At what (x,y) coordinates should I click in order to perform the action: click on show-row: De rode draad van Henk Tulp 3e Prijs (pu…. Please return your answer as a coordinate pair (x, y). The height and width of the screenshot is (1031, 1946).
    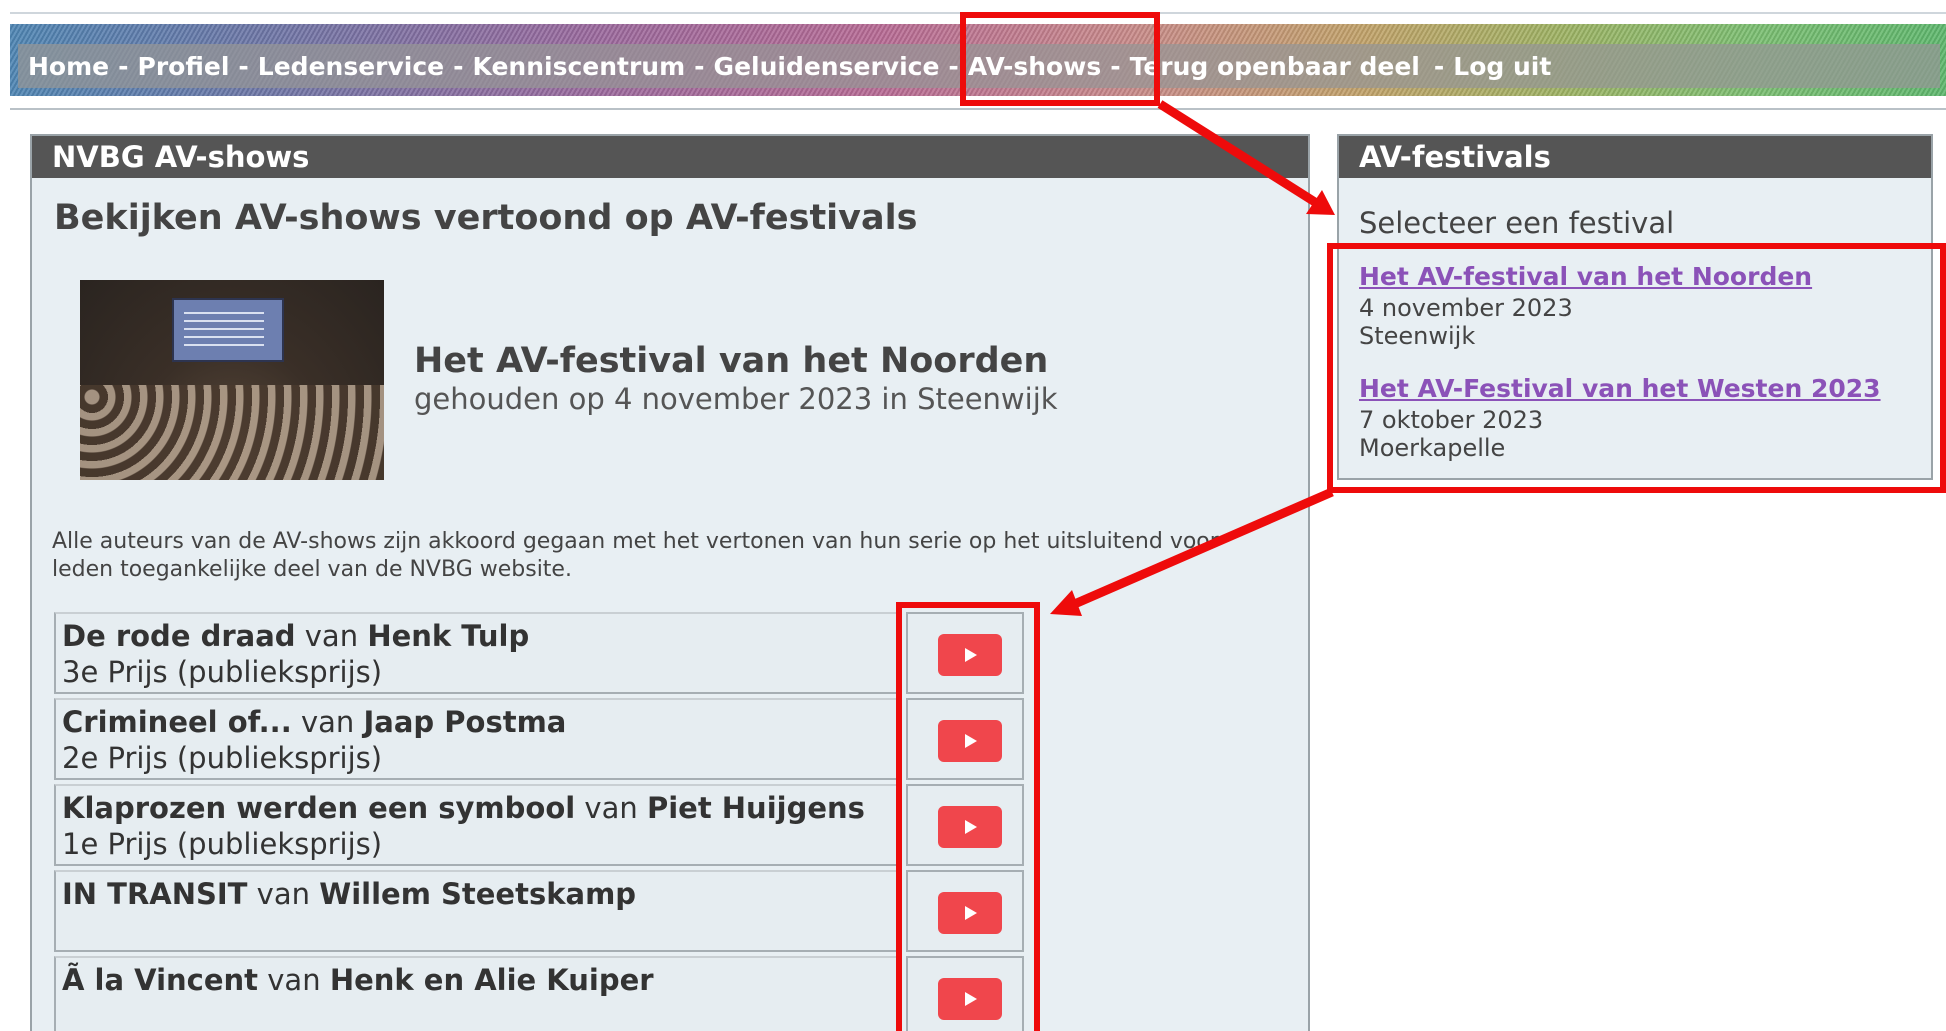
    Looking at the image, I should click on (544, 655).